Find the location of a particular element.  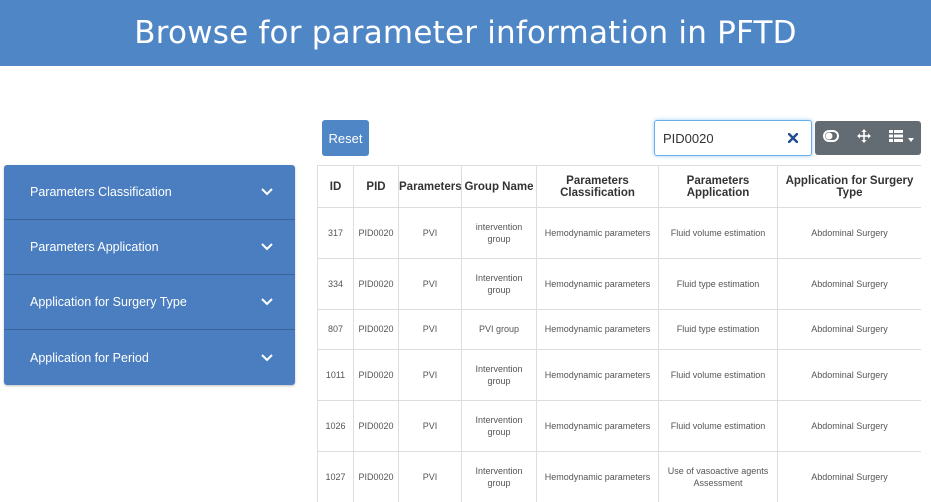

cell-id: 334 is located at coordinates (335, 284).